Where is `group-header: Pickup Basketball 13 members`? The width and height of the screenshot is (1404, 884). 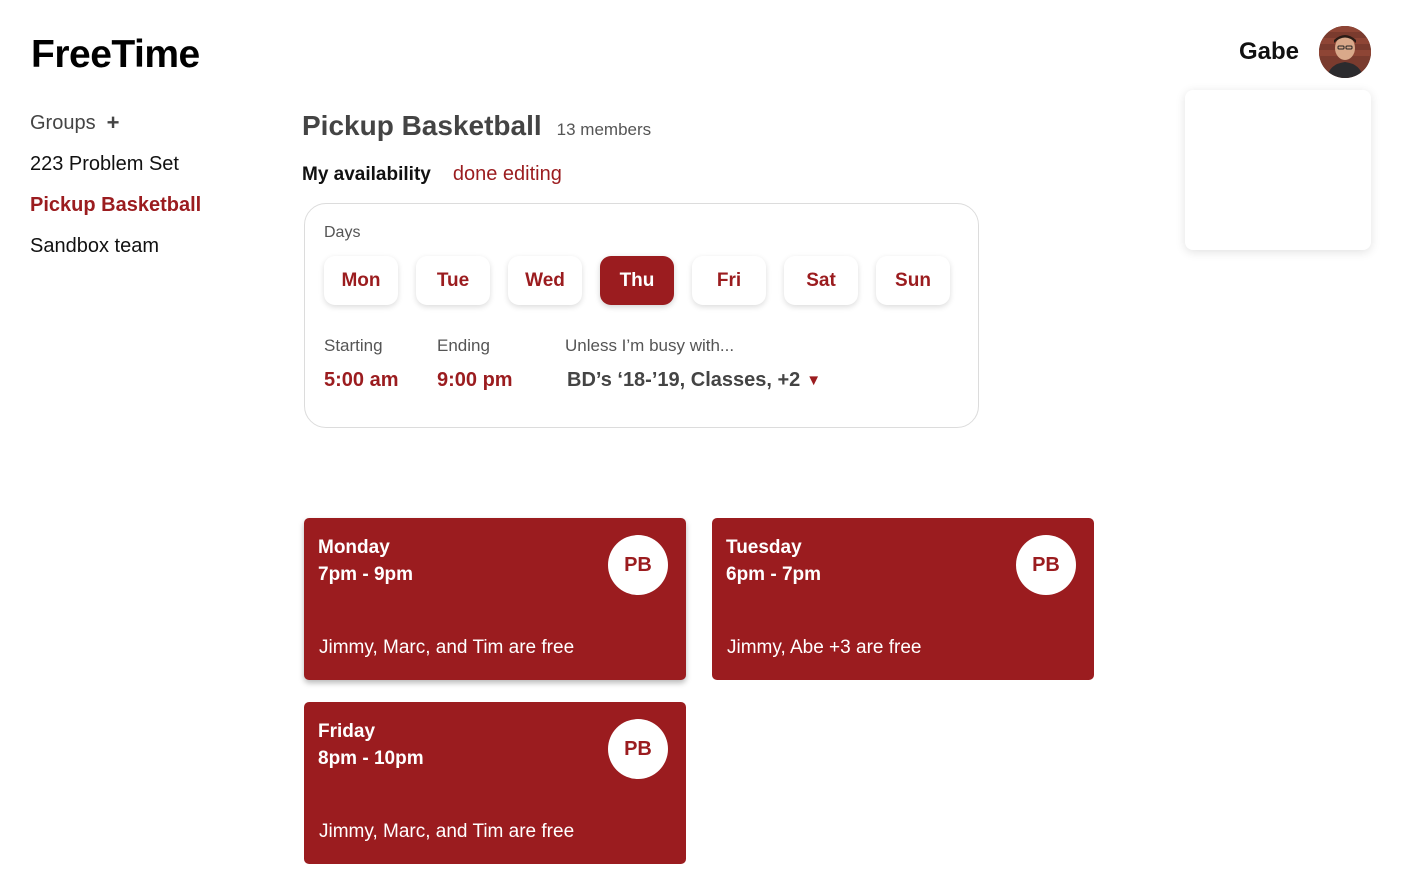
group-header: Pickup Basketball 13 members is located at coordinates (476, 126).